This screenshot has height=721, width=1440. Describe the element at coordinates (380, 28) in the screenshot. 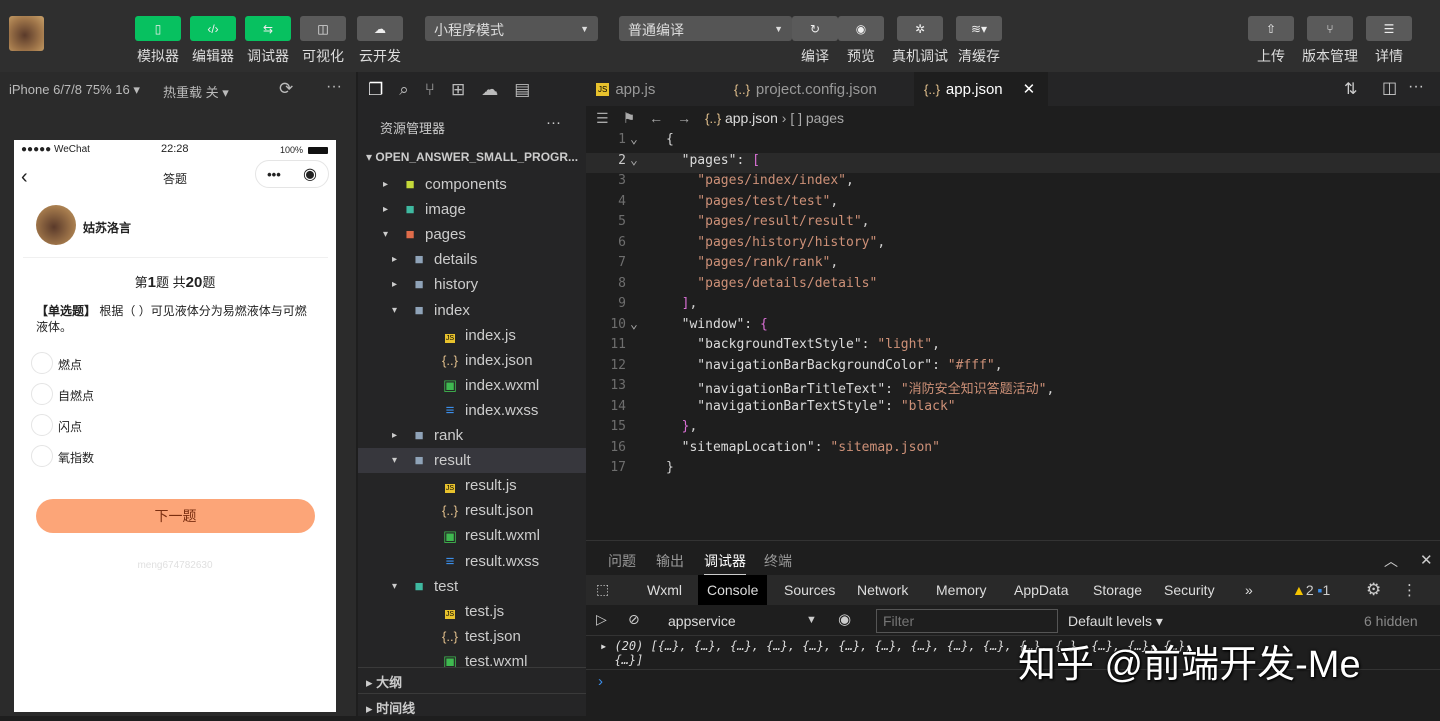

I see `云开发-button: ☁` at that location.